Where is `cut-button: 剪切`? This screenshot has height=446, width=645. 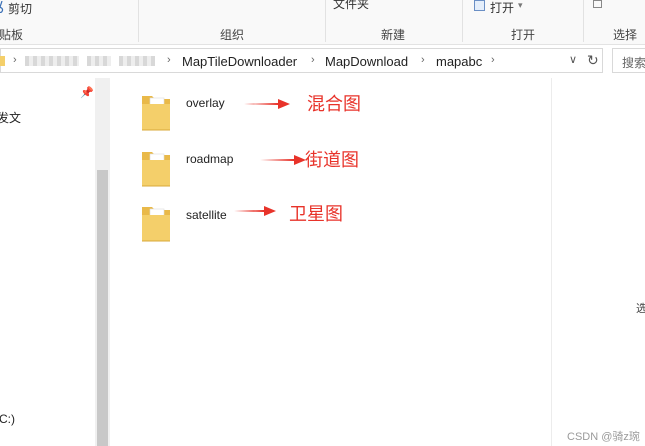 cut-button: 剪切 is located at coordinates (20, 8).